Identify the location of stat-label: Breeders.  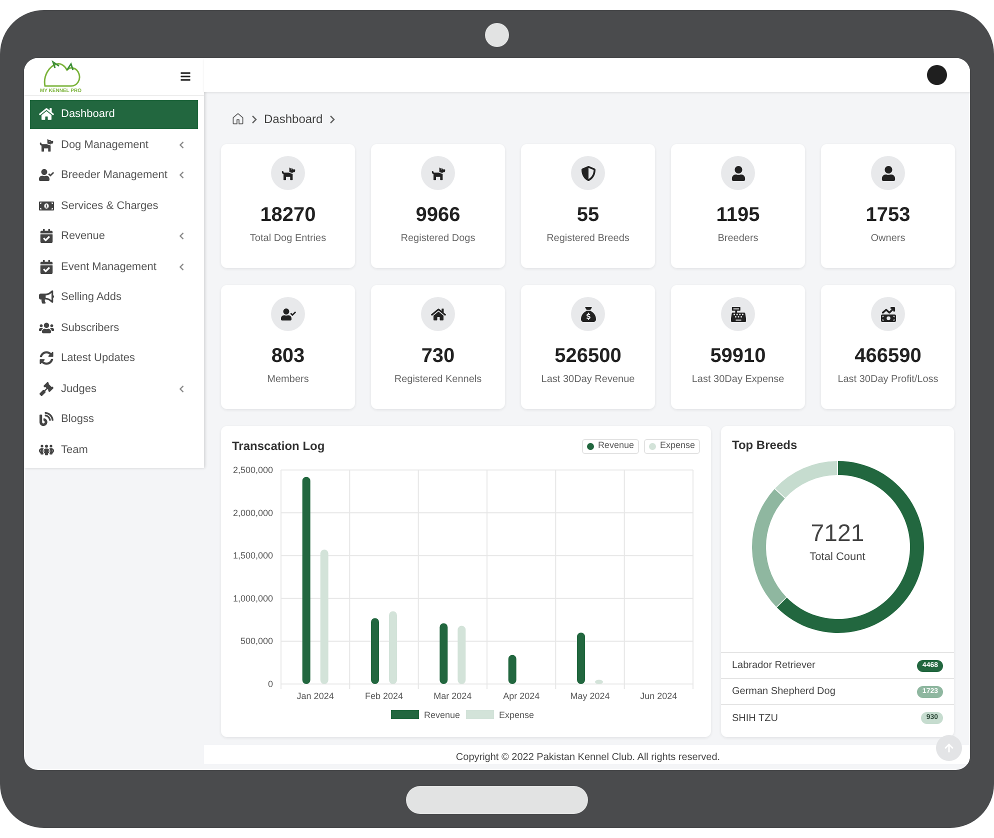
(738, 239).